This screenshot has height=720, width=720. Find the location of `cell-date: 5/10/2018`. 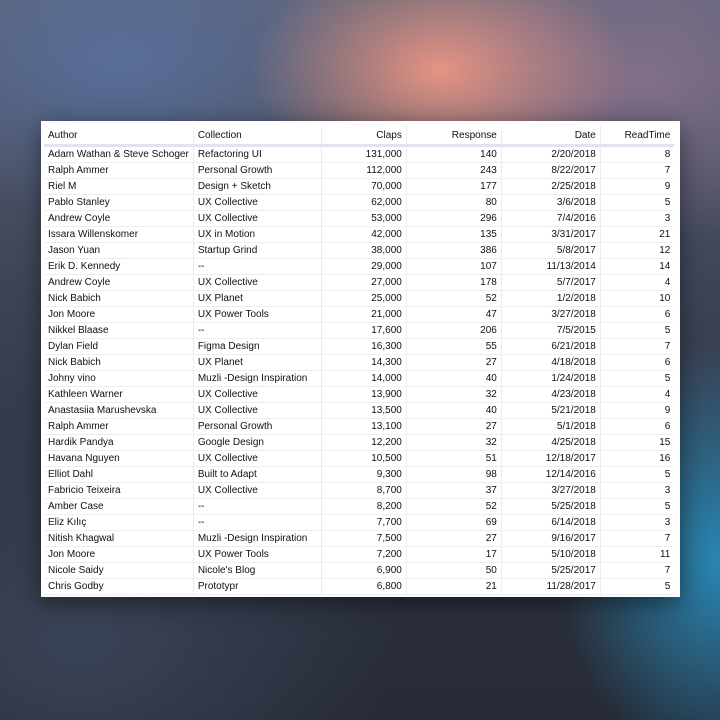

cell-date: 5/10/2018 is located at coordinates (550, 554).